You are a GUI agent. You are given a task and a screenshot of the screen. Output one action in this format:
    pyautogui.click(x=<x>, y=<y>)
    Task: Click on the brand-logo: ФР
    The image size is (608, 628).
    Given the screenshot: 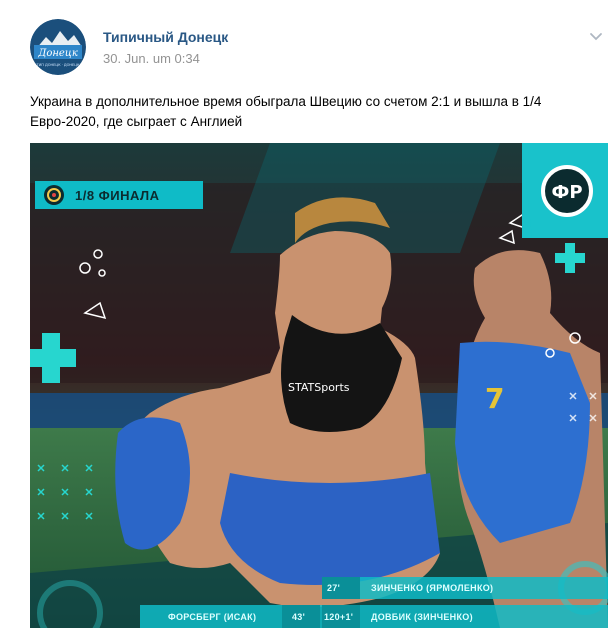 What is the action you would take?
    pyautogui.click(x=565, y=190)
    